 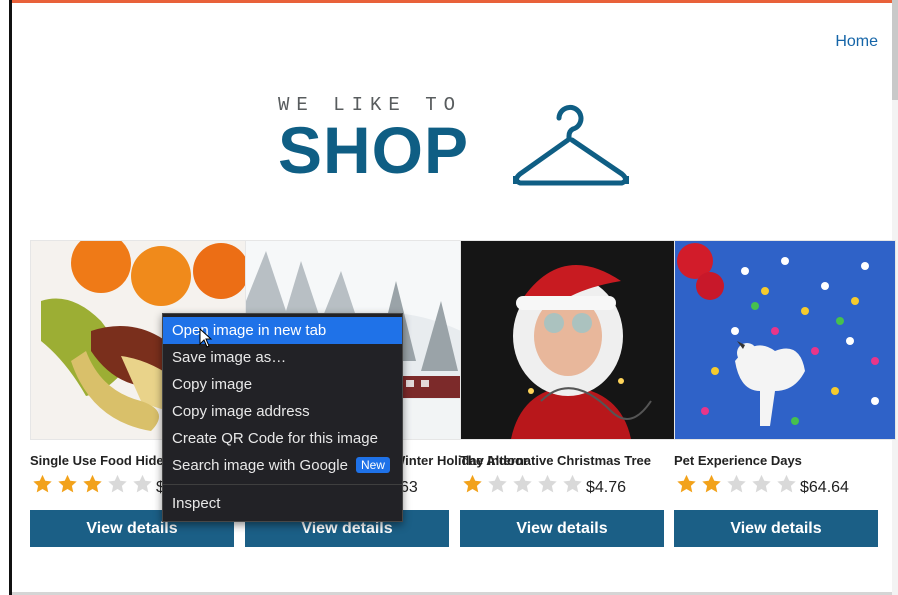 I want to click on dog-balloons-image, so click(x=785, y=340).